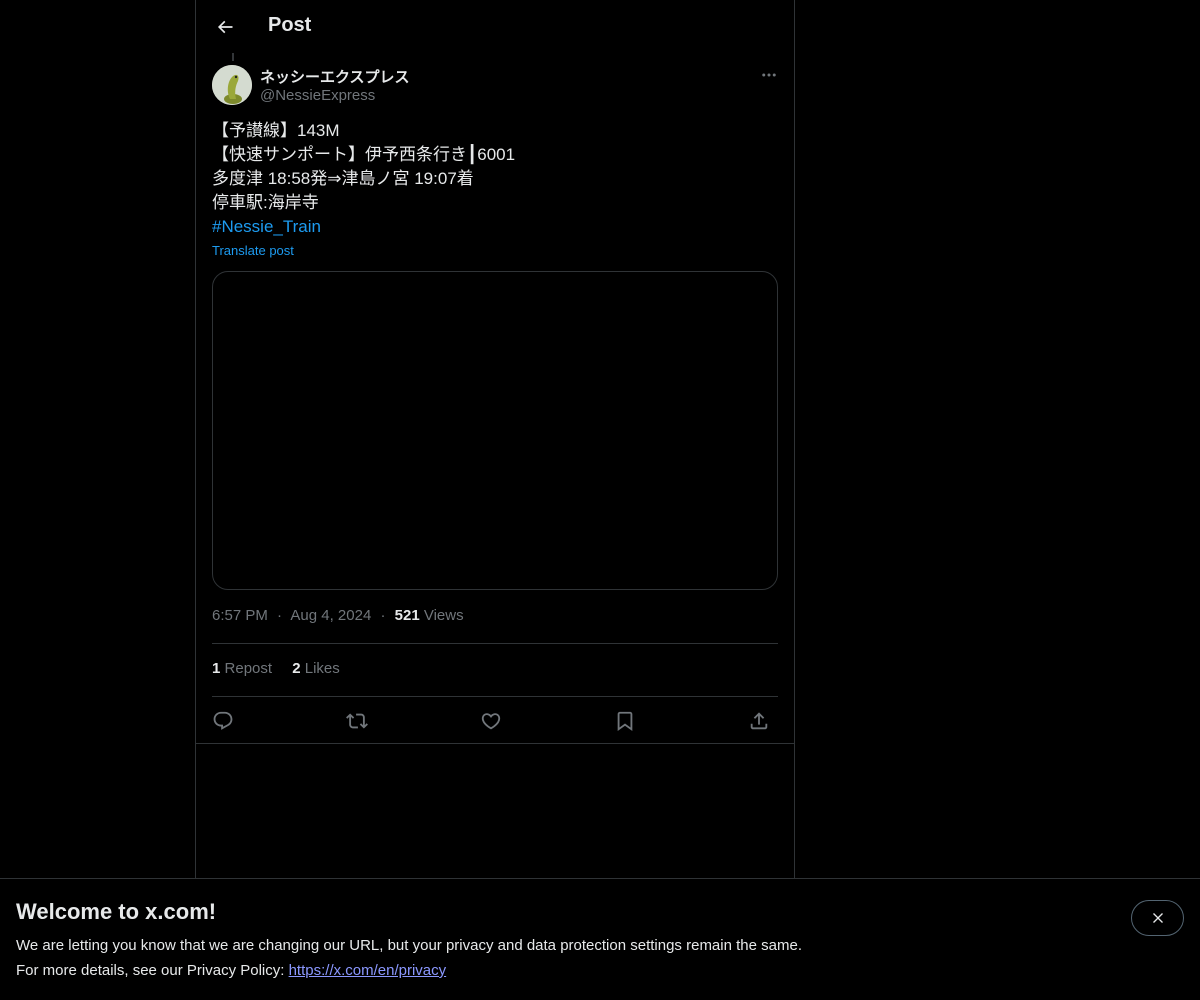  What do you see at coordinates (495, 227) in the screenshot?
I see `hashtag-link: #Nessie_Train` at bounding box center [495, 227].